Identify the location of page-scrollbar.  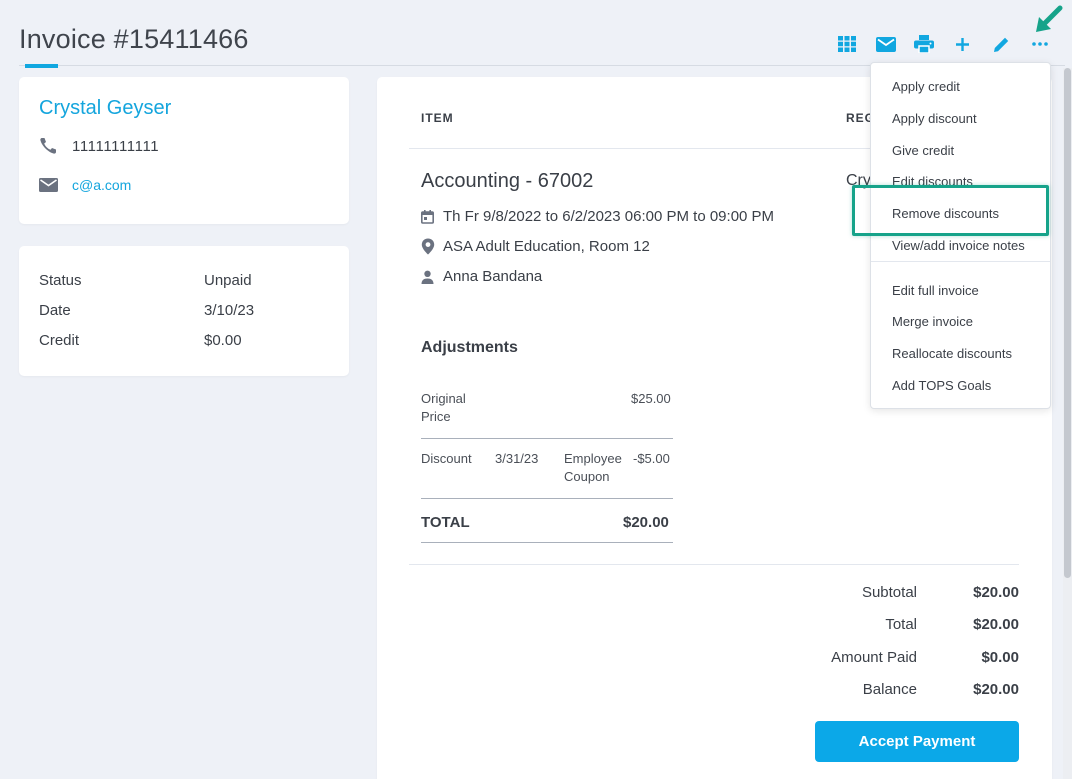
(1067, 423).